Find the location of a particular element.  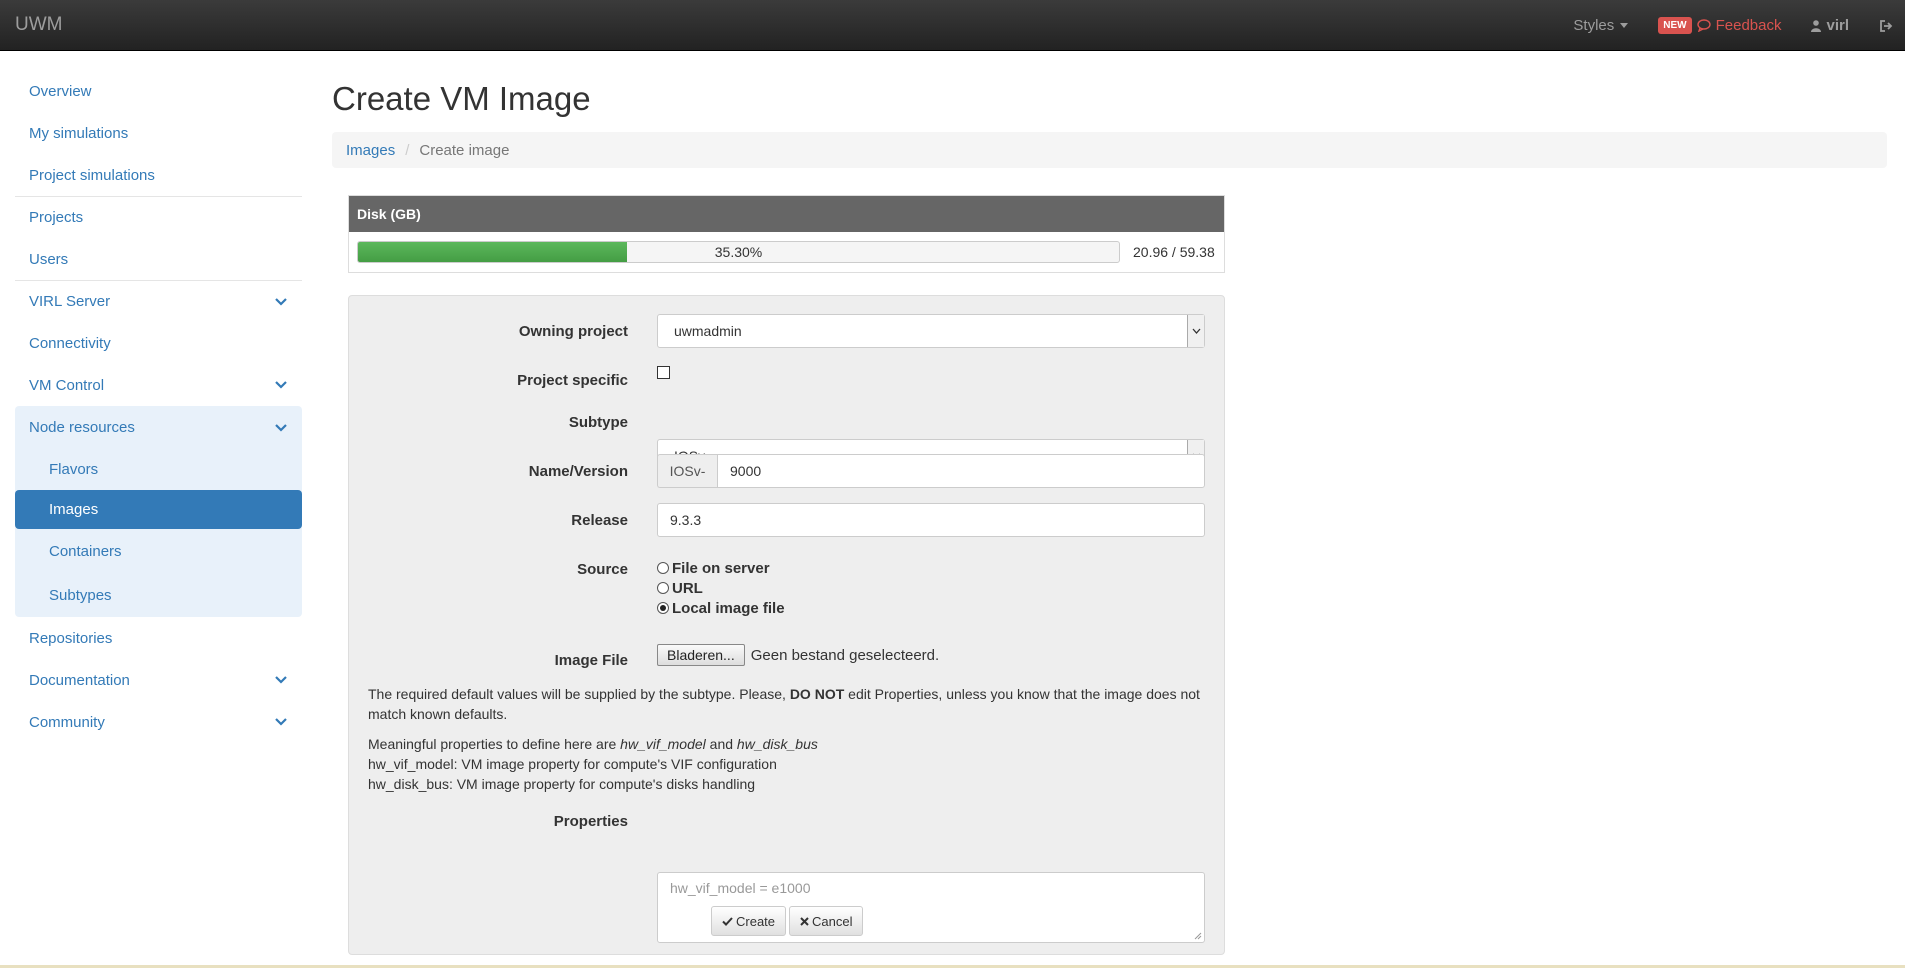

help-term: hw_vif_model is located at coordinates (663, 744).